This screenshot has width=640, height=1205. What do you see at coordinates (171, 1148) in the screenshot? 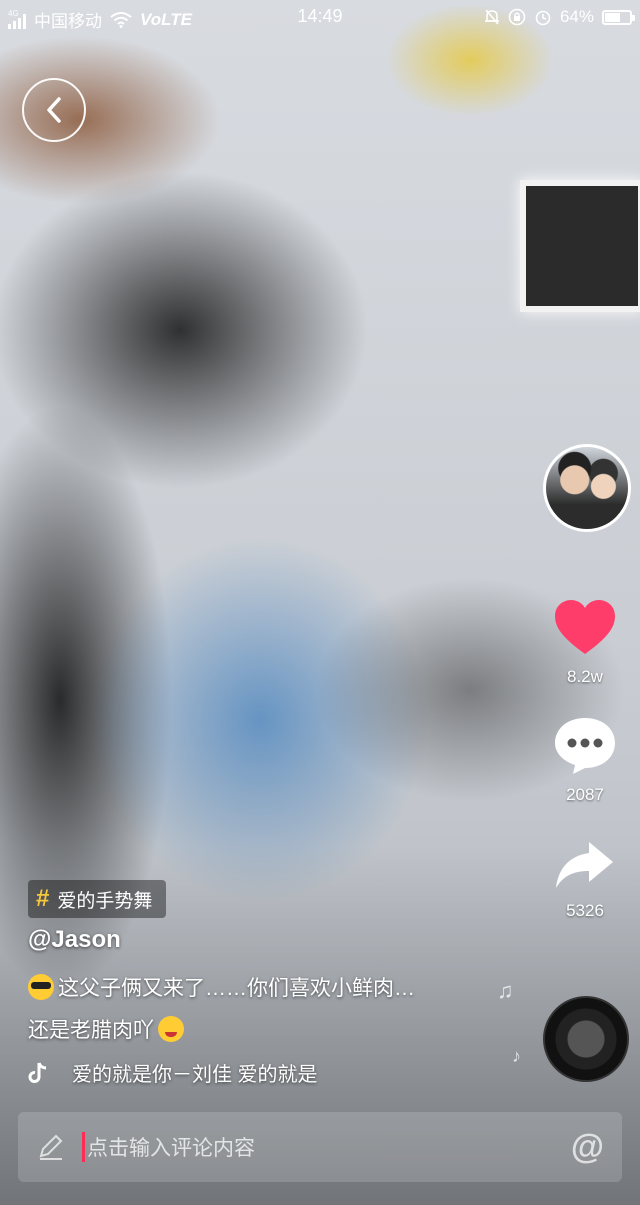
I see `comment-placeholder: 点击输入评论内容` at bounding box center [171, 1148].